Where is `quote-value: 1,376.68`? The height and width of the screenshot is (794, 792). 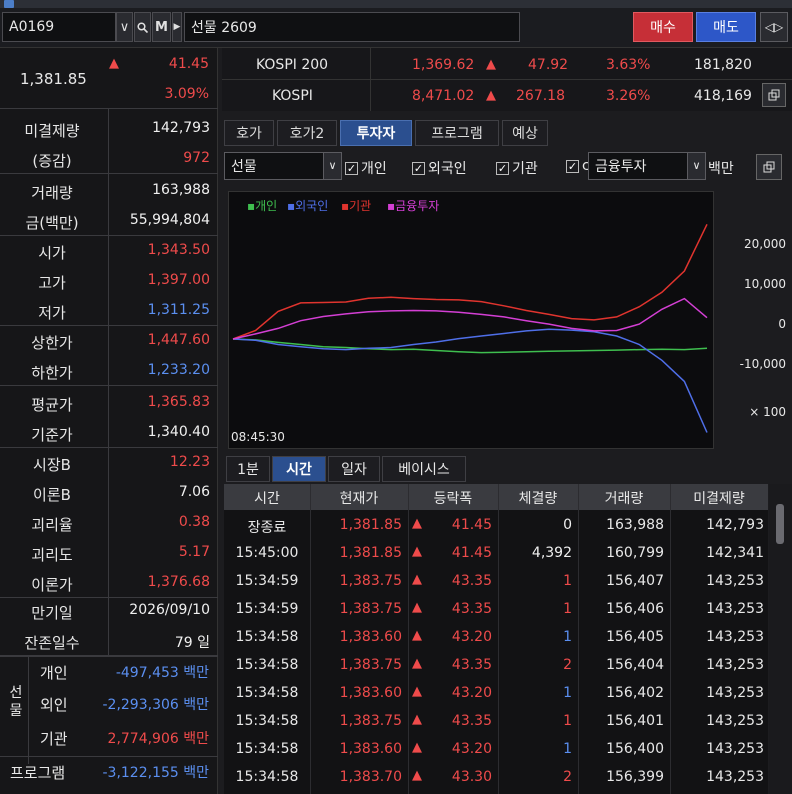
quote-value: 1,376.68 is located at coordinates (178, 582).